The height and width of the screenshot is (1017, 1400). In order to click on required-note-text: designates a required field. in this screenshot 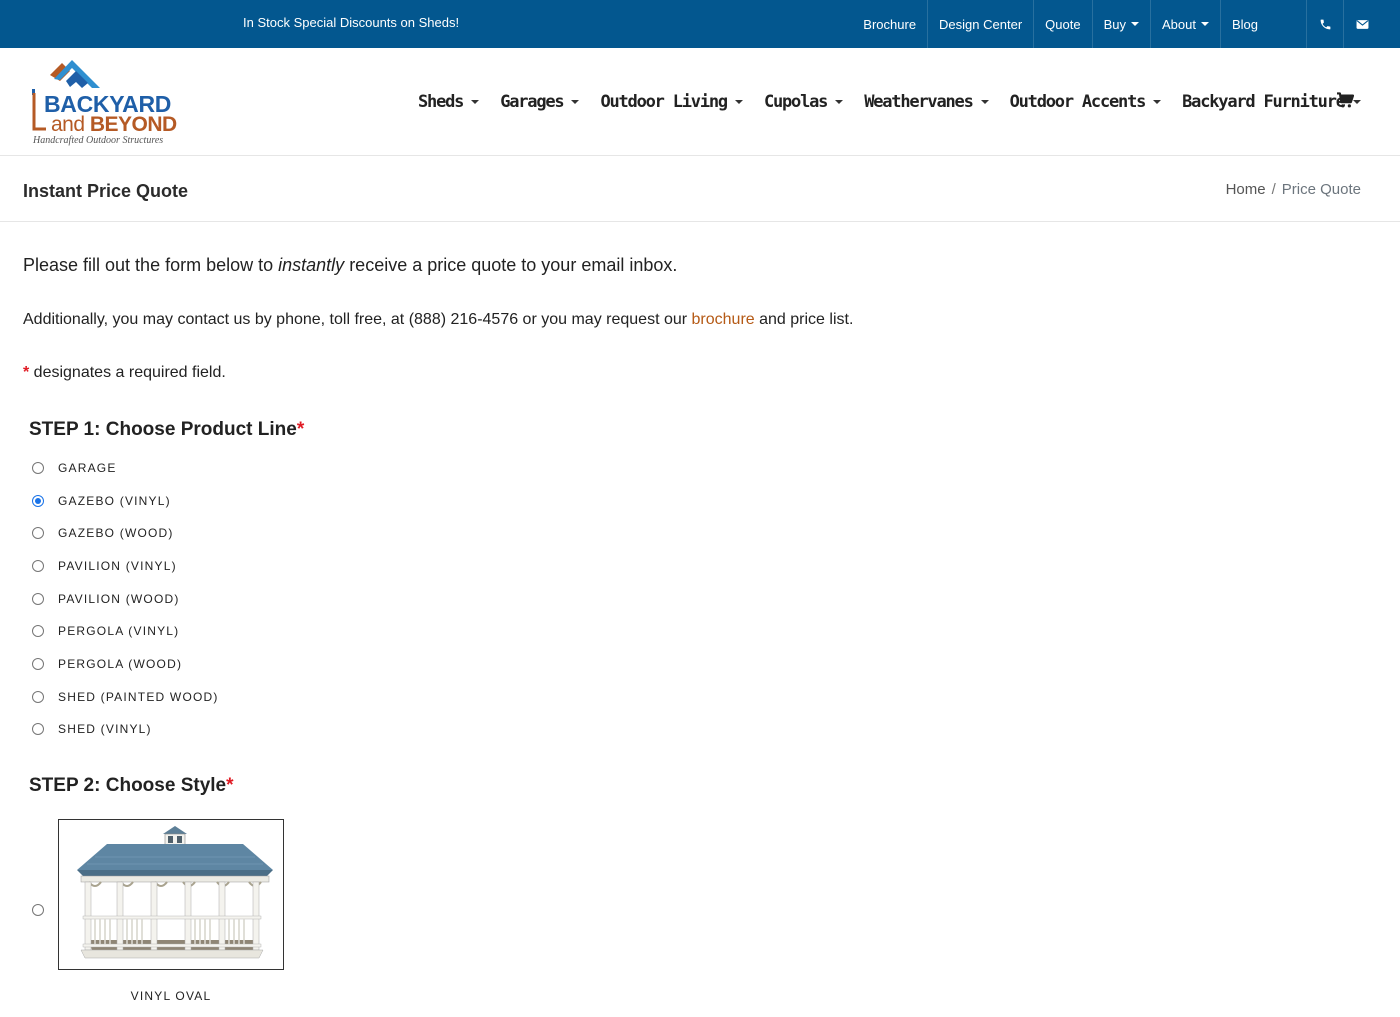, I will do `click(127, 372)`.